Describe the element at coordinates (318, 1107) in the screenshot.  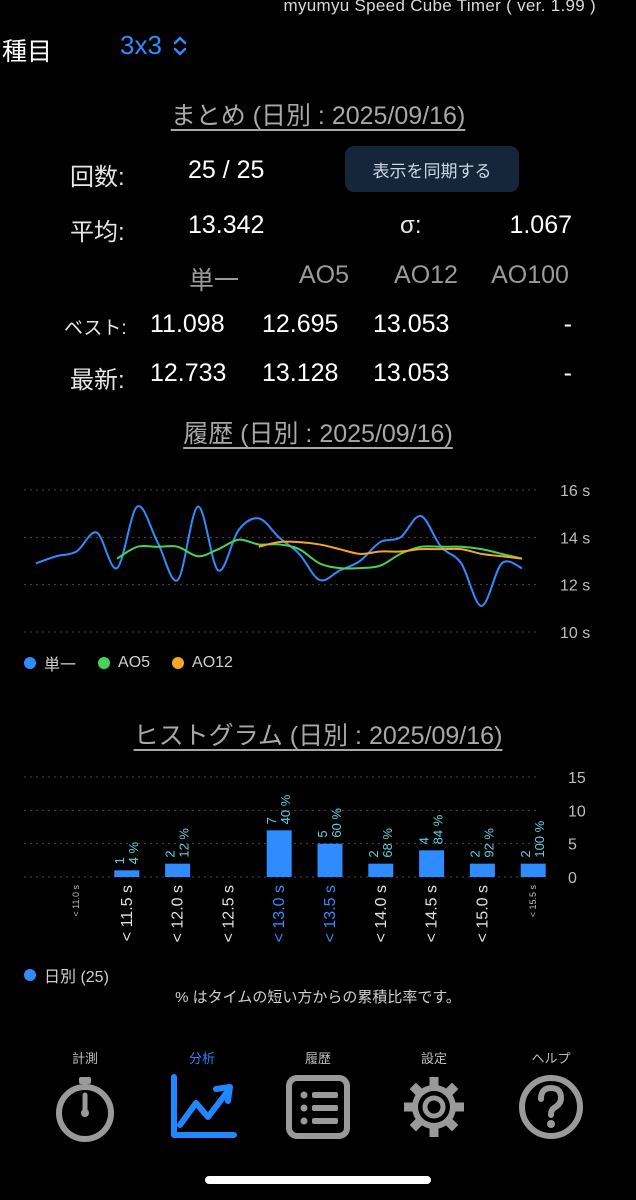
I see `list-icon` at that location.